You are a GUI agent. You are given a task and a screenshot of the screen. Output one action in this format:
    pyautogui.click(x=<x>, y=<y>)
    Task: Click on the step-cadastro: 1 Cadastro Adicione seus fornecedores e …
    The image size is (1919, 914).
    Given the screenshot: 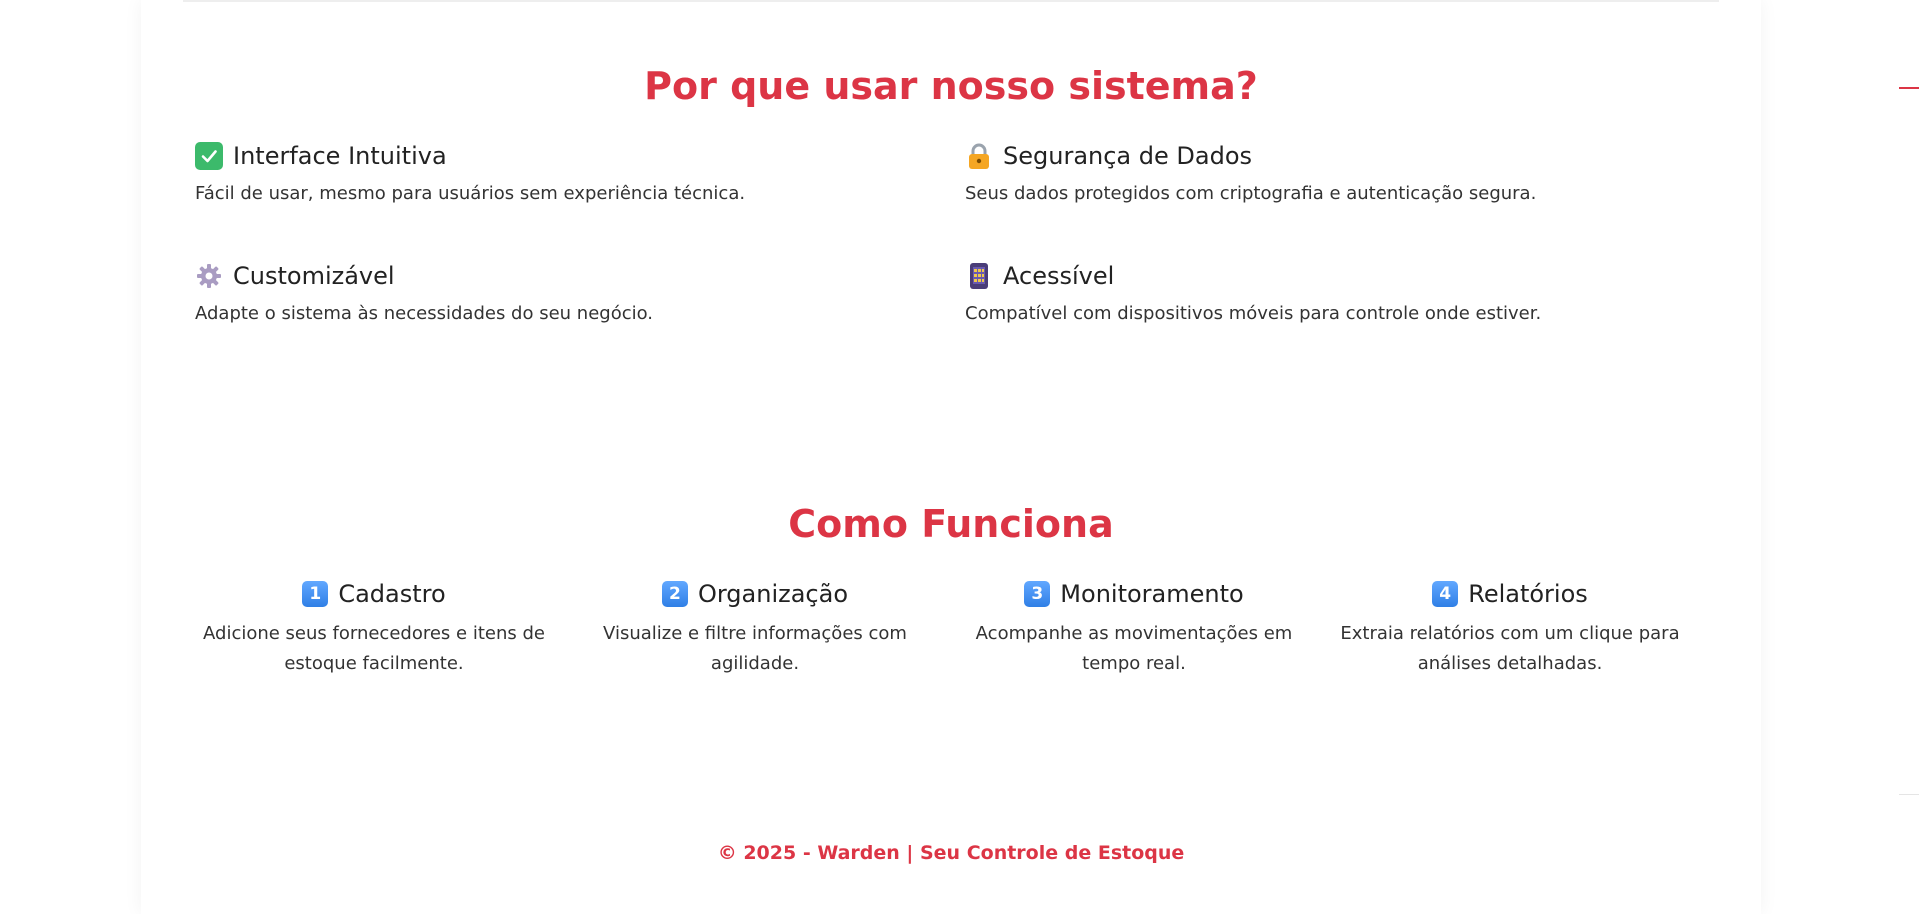 What is the action you would take?
    pyautogui.click(x=374, y=628)
    